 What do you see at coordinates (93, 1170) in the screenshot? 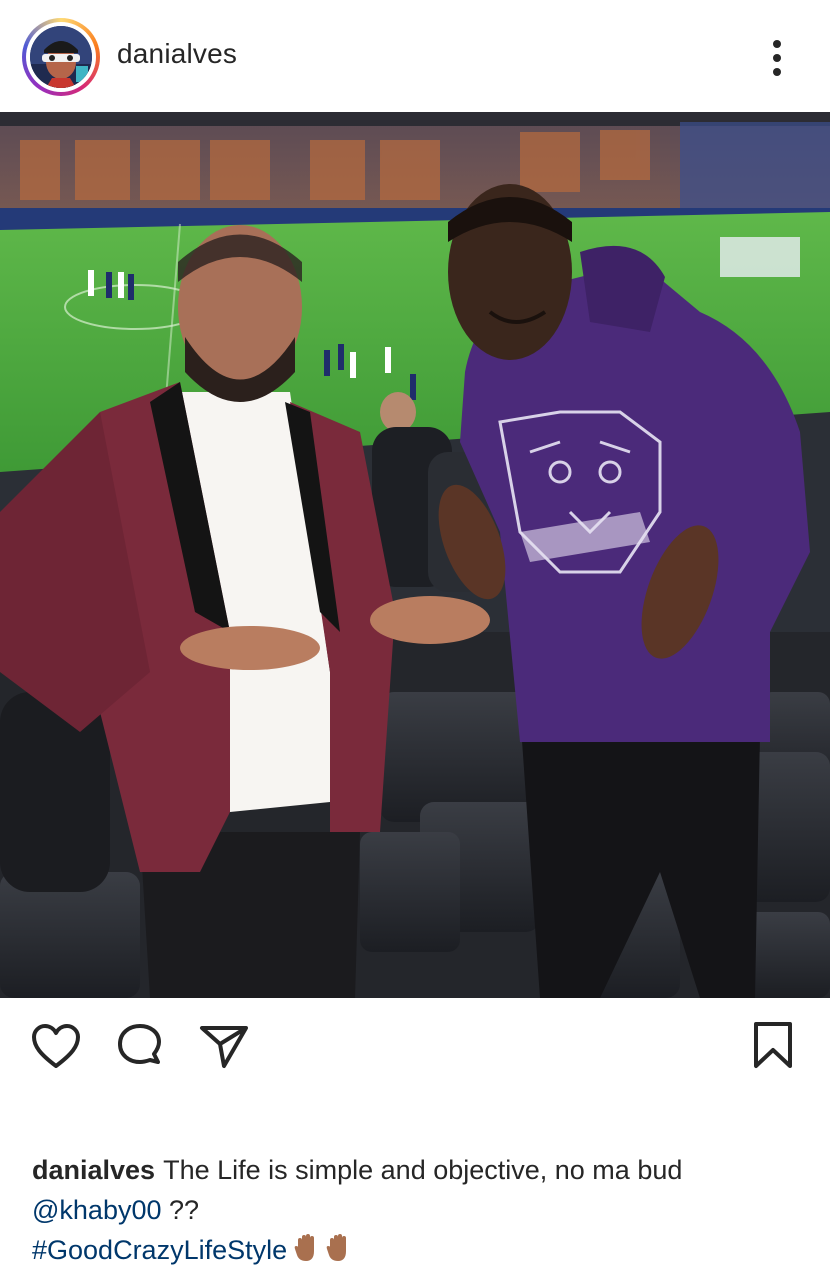
I see `caption-username: danialves` at bounding box center [93, 1170].